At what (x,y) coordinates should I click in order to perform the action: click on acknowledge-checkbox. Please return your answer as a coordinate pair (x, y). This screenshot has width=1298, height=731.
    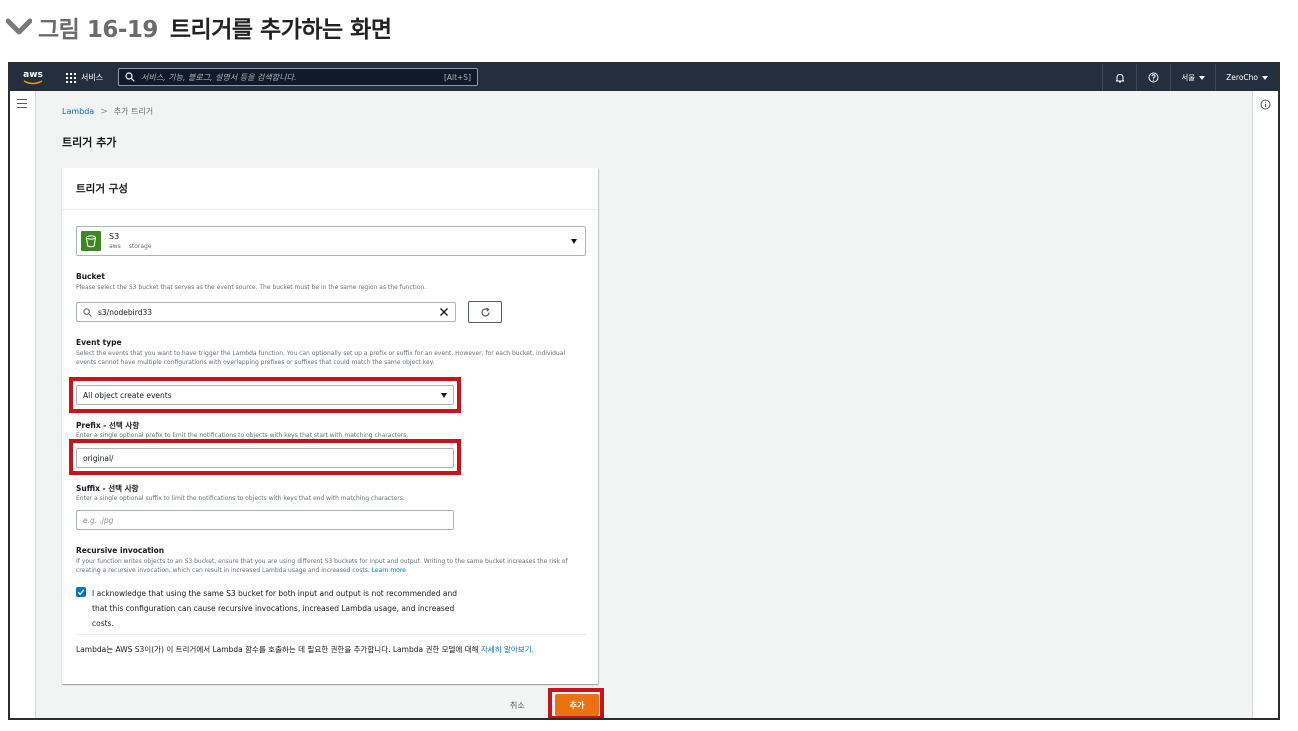
    Looking at the image, I should click on (81, 592).